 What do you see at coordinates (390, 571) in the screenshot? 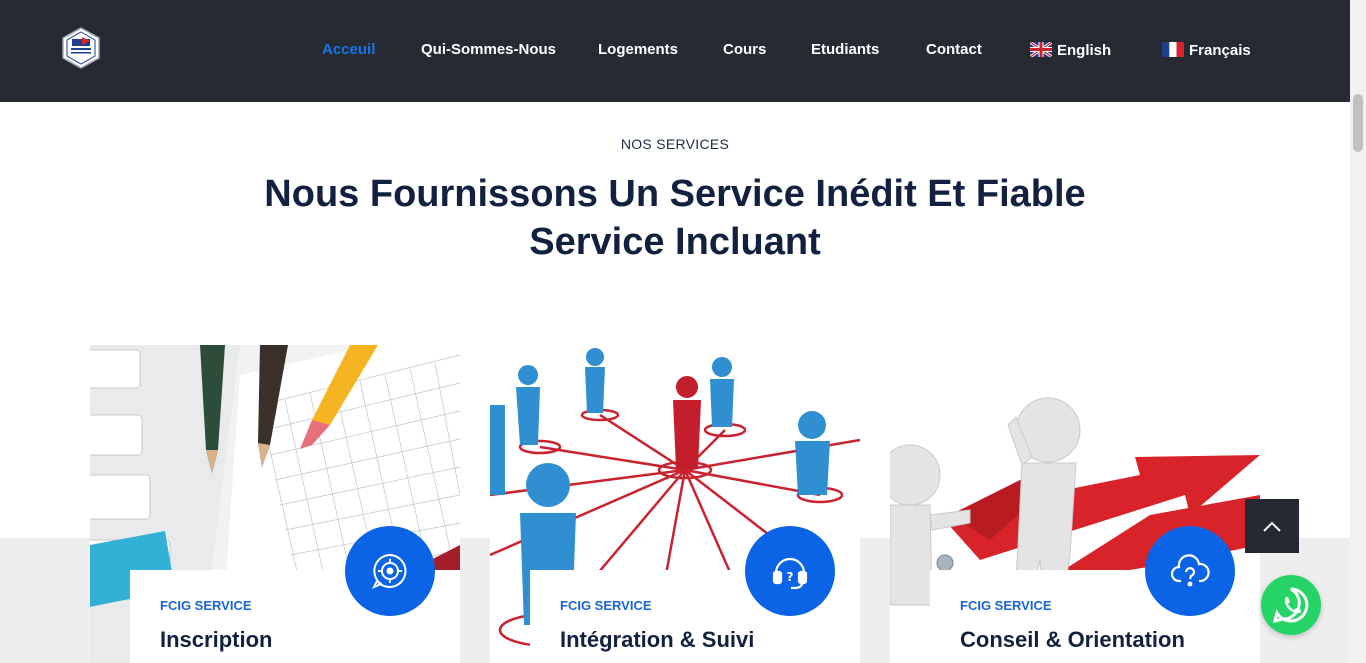
I see `target-chat-icon` at bounding box center [390, 571].